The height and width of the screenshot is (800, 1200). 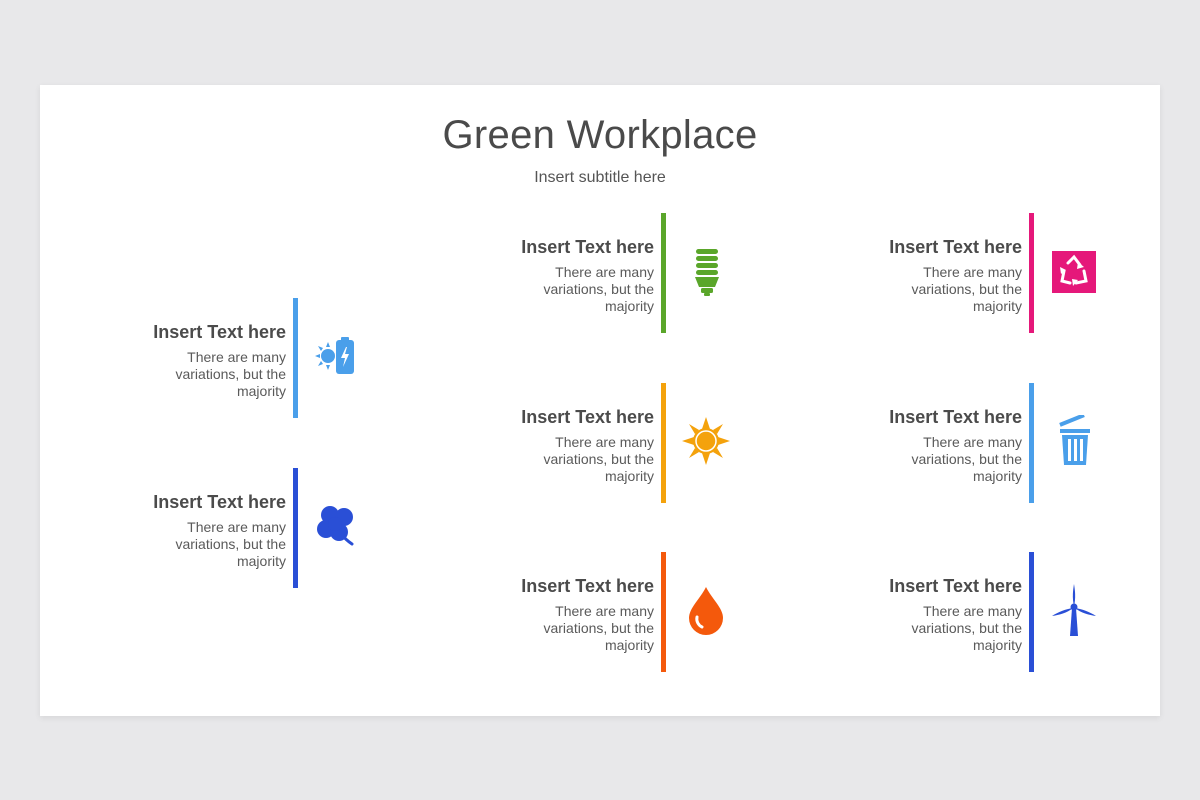 What do you see at coordinates (1074, 610) in the screenshot?
I see `wind-turbine-icon` at bounding box center [1074, 610].